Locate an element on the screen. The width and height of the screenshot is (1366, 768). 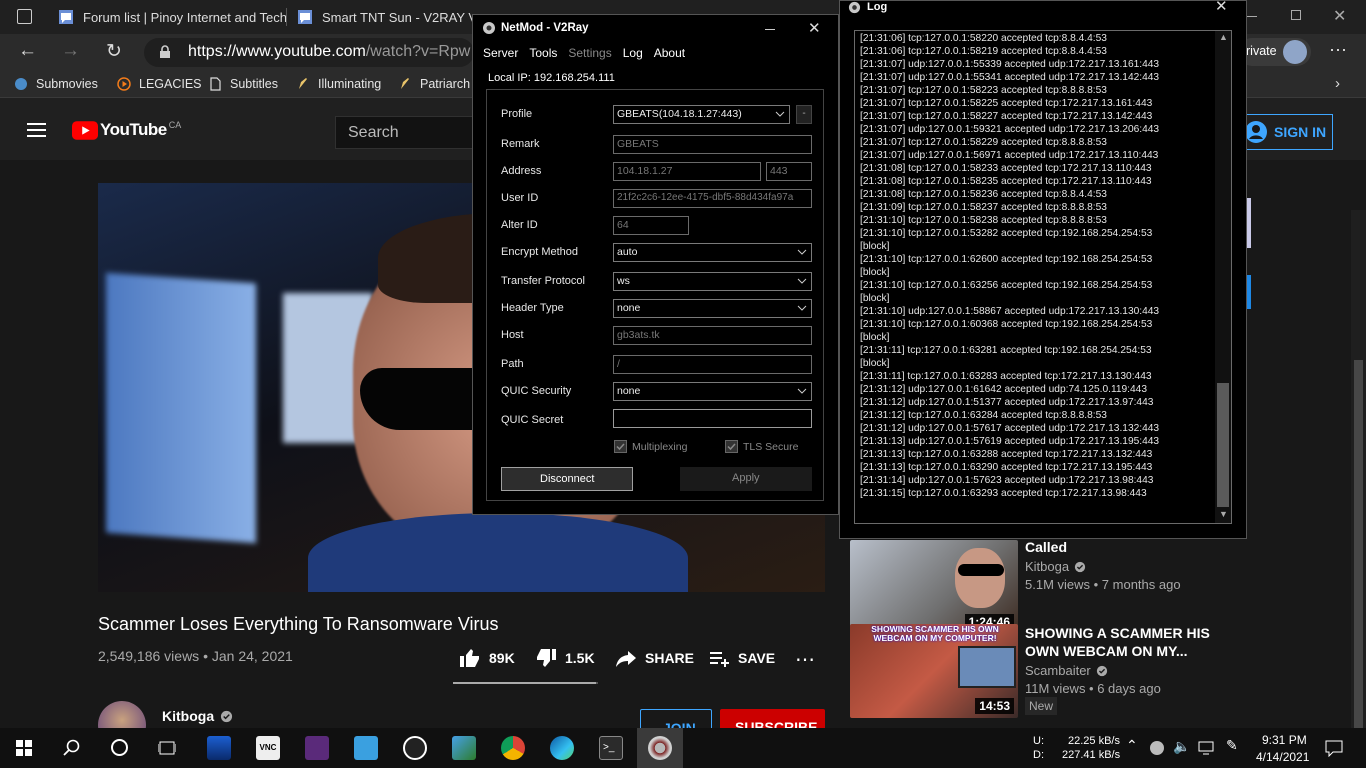
sign-in-button: SIGN IN is located at coordinates (1284, 132).